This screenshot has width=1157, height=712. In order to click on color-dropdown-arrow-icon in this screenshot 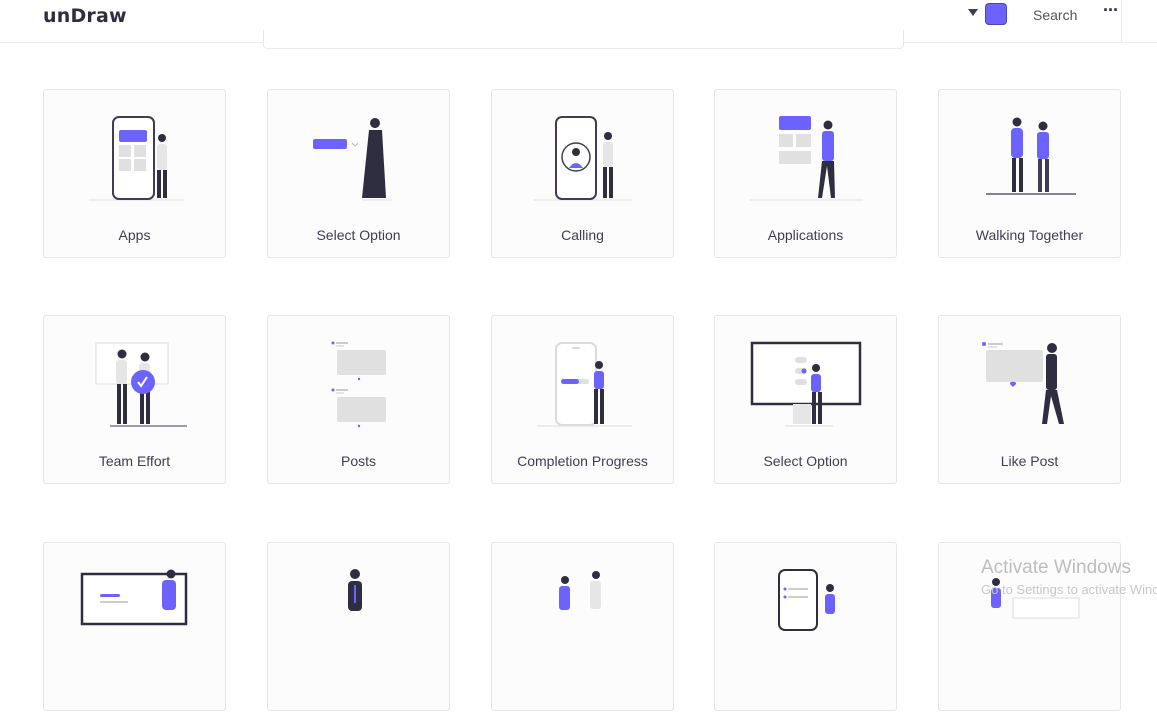, I will do `click(973, 12)`.